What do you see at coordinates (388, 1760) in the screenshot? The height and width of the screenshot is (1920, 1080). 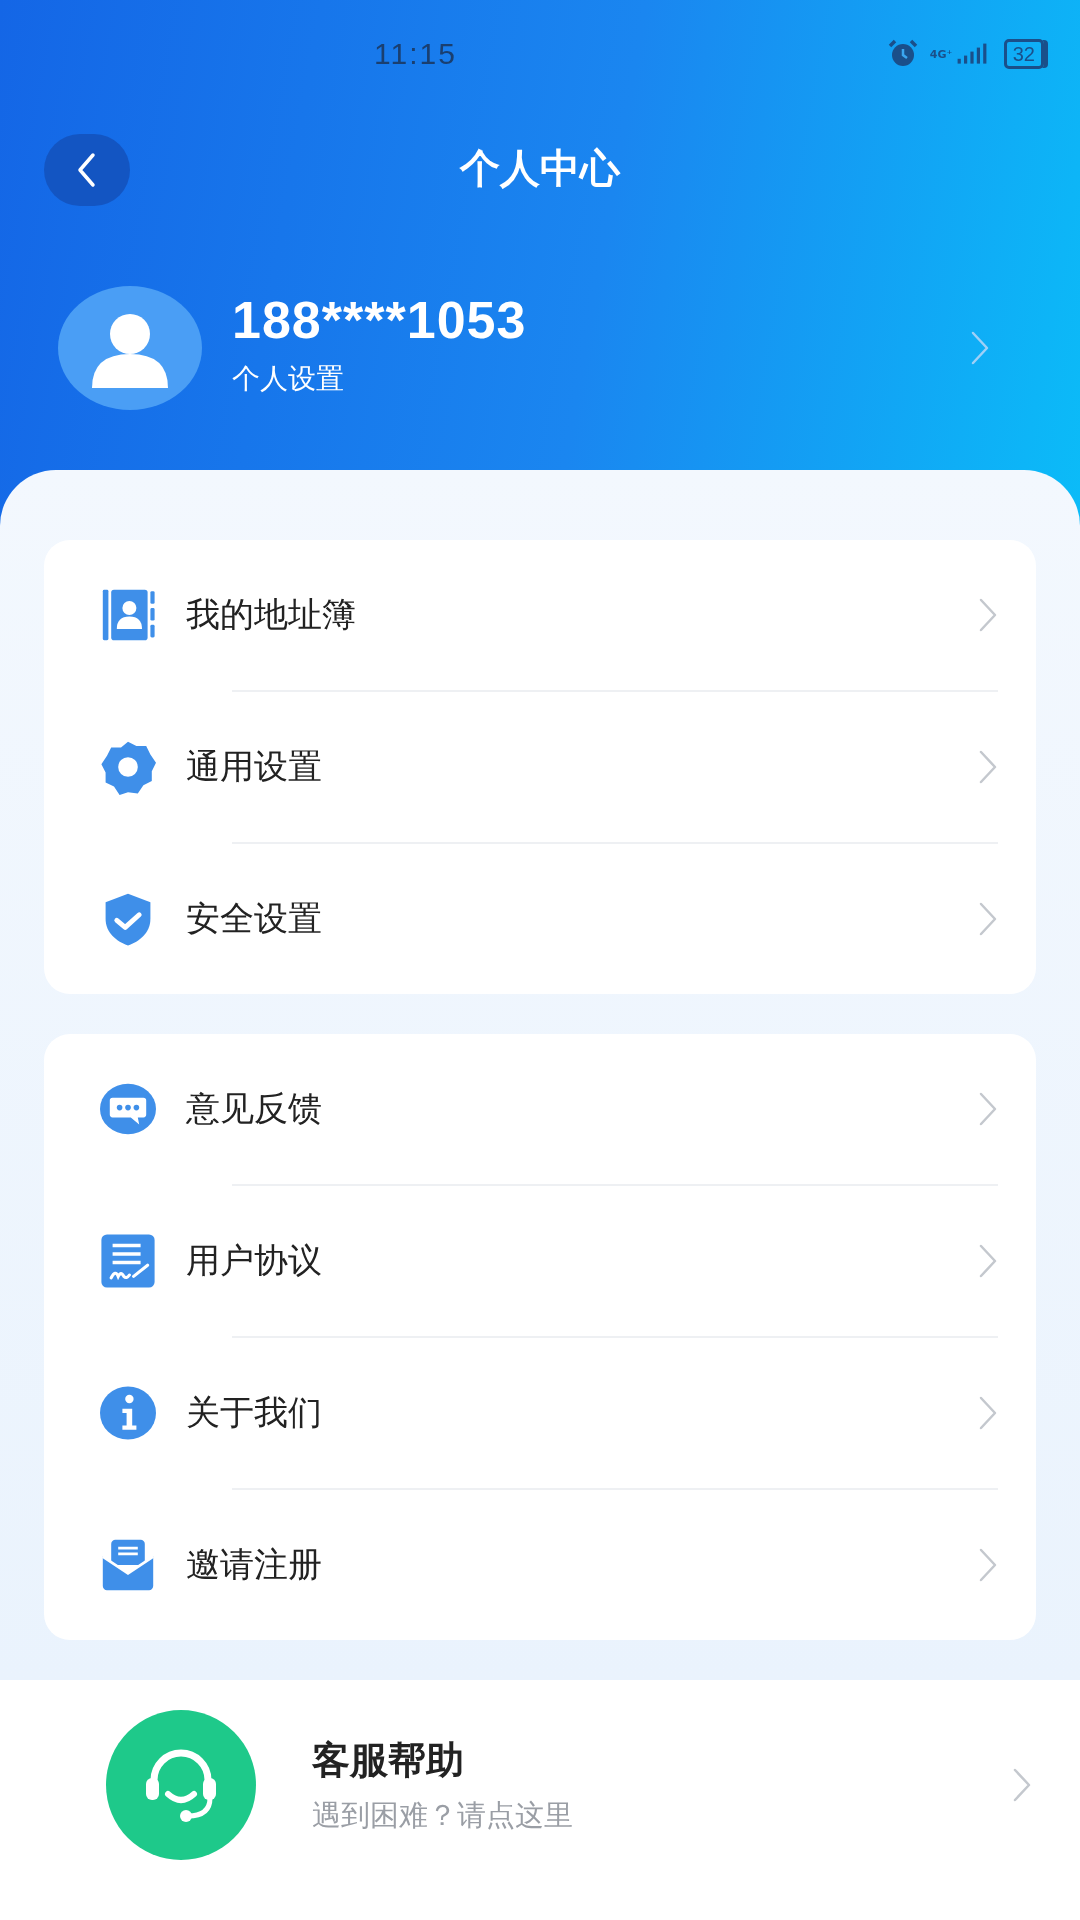 I see `support-title: 客服帮助` at bounding box center [388, 1760].